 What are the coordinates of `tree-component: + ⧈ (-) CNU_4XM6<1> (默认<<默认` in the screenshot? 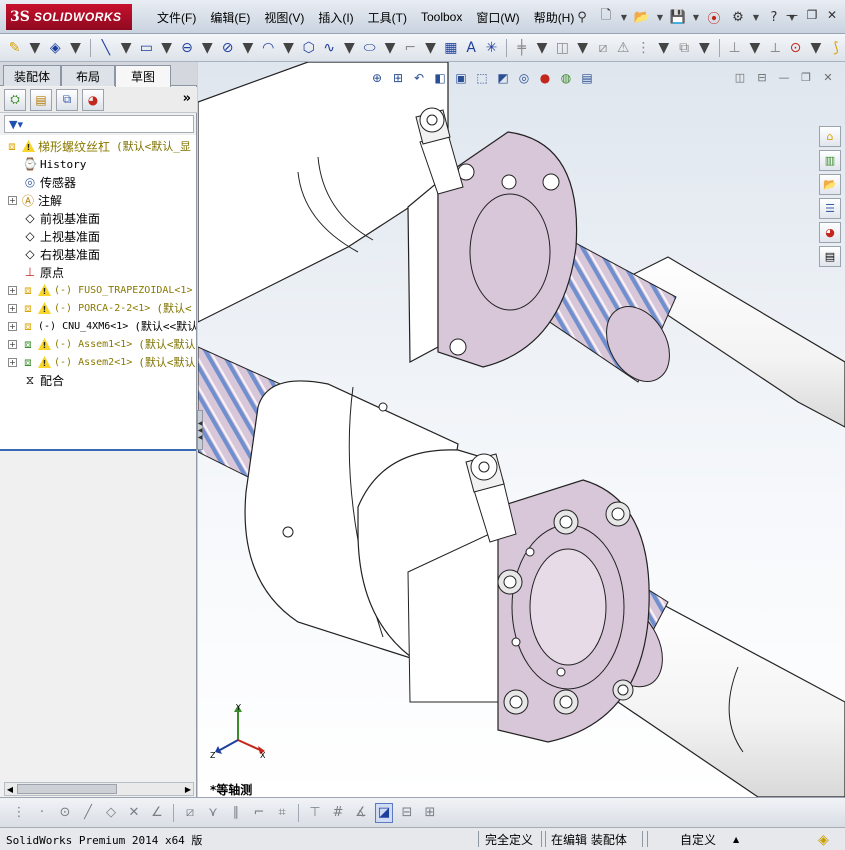 It's located at (102, 326).